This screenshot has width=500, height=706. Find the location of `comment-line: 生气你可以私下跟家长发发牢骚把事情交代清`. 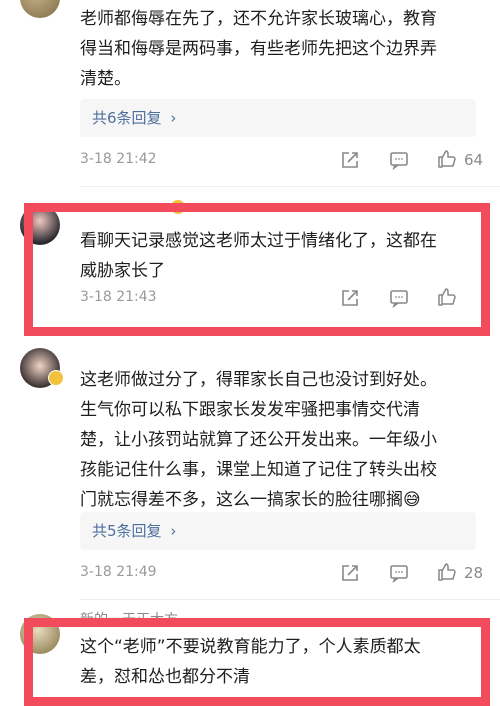

comment-line: 生气你可以私下跟家长发发牢骚把事情交代清 is located at coordinates (250, 410).